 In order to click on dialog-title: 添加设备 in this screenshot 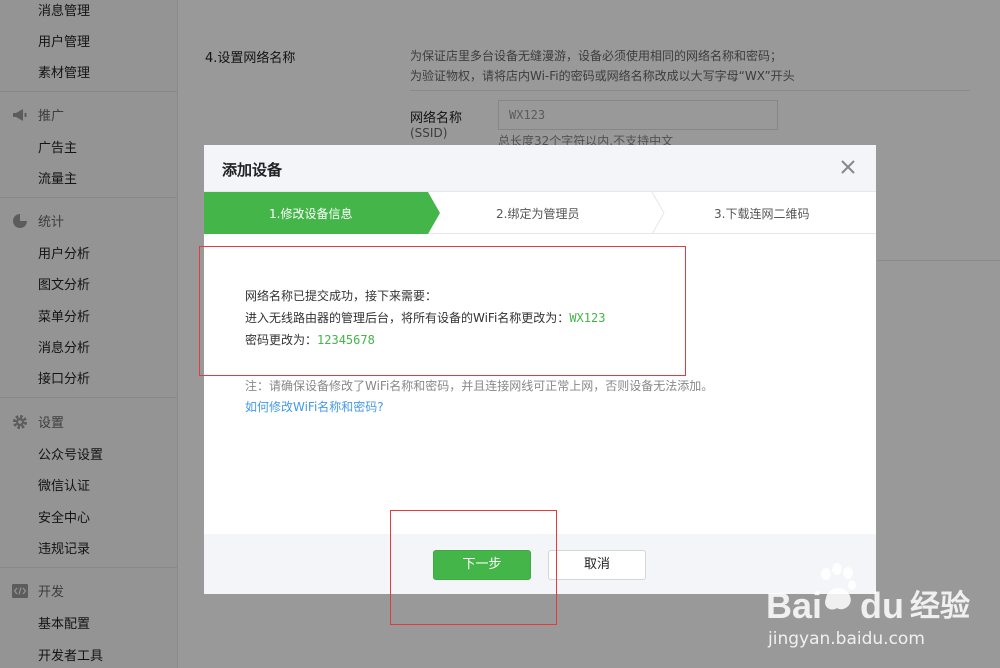, I will do `click(252, 170)`.